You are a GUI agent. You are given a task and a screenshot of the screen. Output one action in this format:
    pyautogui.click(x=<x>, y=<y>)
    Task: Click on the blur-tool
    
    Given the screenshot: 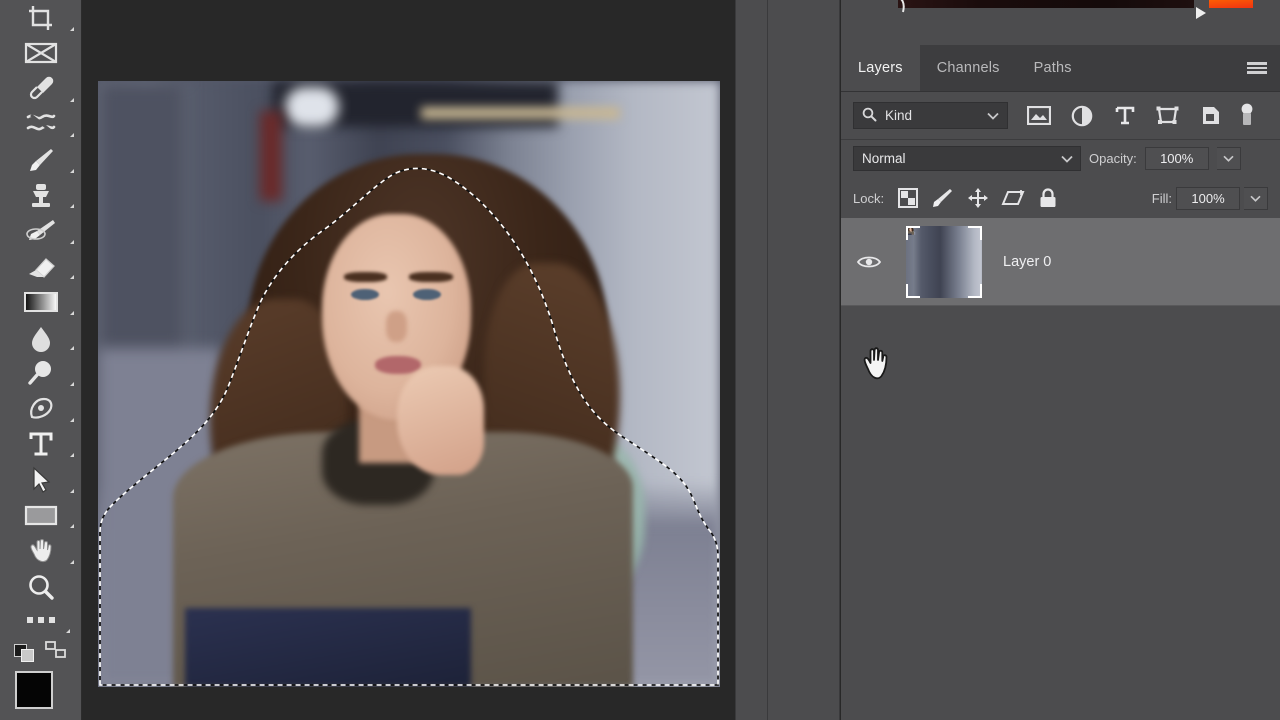 What is the action you would take?
    pyautogui.click(x=41, y=338)
    